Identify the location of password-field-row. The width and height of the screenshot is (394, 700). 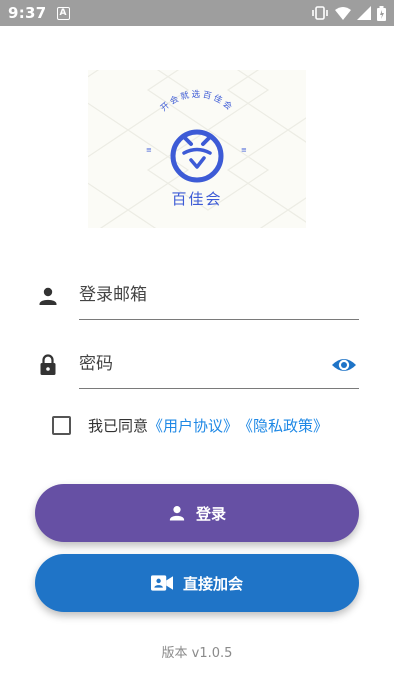
(197, 365).